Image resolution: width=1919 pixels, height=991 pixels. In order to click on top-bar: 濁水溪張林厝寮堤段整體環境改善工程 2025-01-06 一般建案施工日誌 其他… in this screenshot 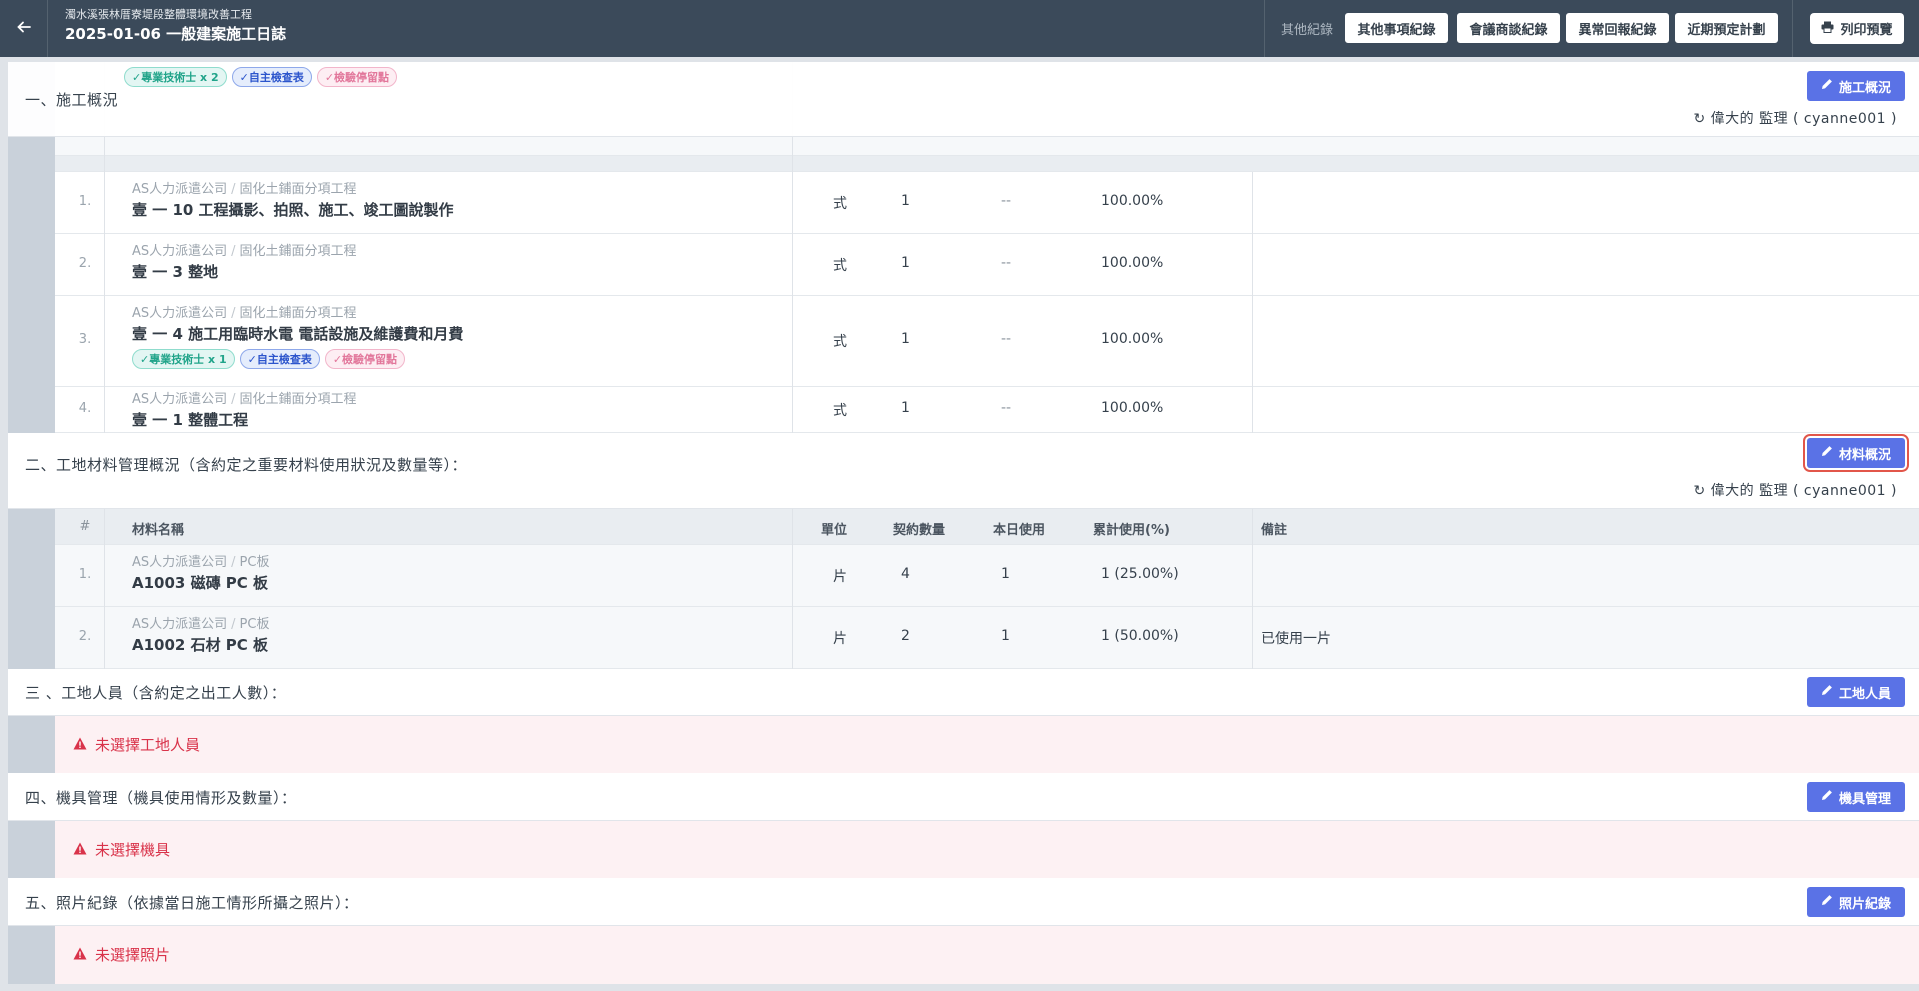, I will do `click(959, 28)`.